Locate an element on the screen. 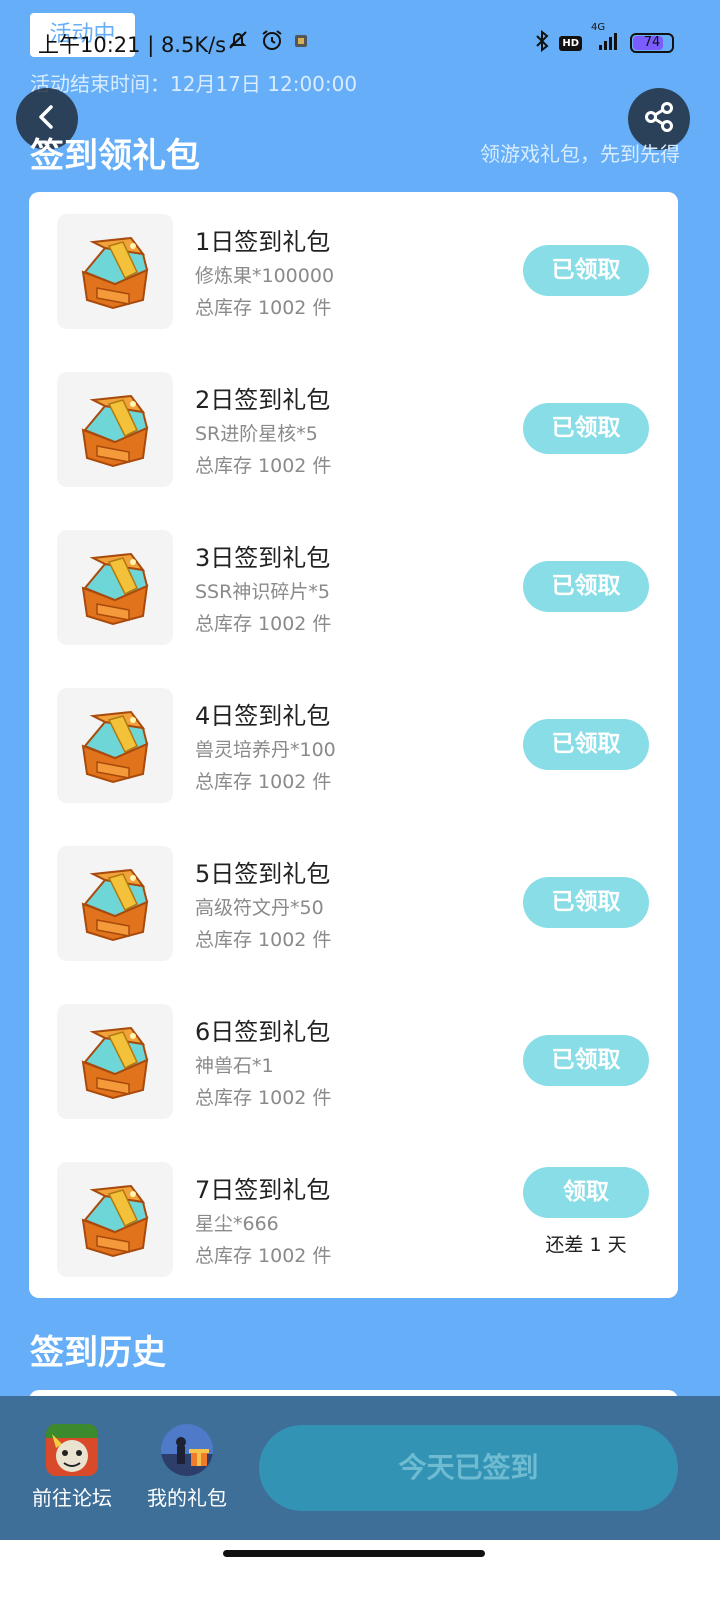 Image resolution: width=720 pixels, height=1600 pixels. gift-desc: 神兽石*1 is located at coordinates (234, 1066).